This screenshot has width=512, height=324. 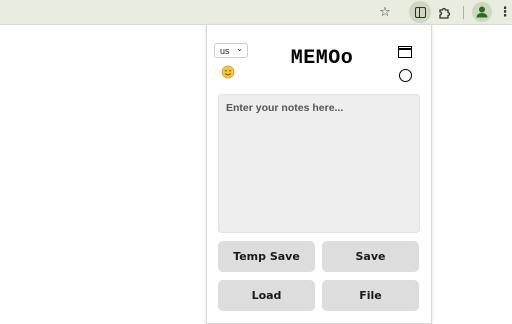 What do you see at coordinates (231, 50) in the screenshot?
I see `language-select: us ⌄` at bounding box center [231, 50].